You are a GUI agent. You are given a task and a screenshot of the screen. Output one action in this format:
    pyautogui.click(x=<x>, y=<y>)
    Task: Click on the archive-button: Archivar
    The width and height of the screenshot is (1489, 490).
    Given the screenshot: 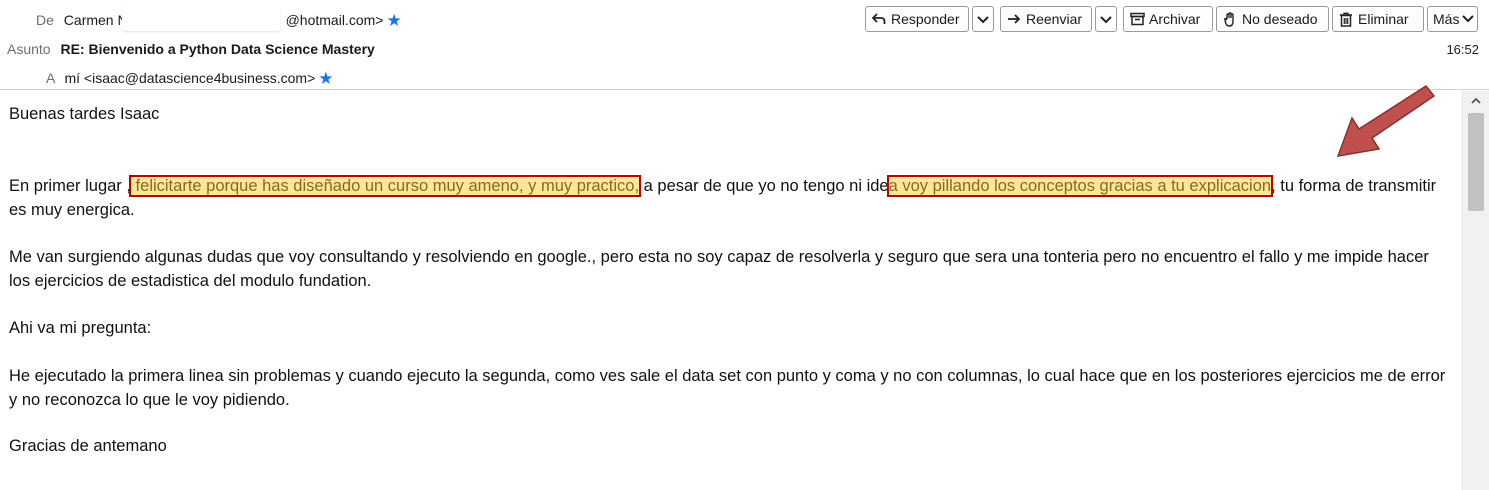 What is the action you would take?
    pyautogui.click(x=1168, y=19)
    